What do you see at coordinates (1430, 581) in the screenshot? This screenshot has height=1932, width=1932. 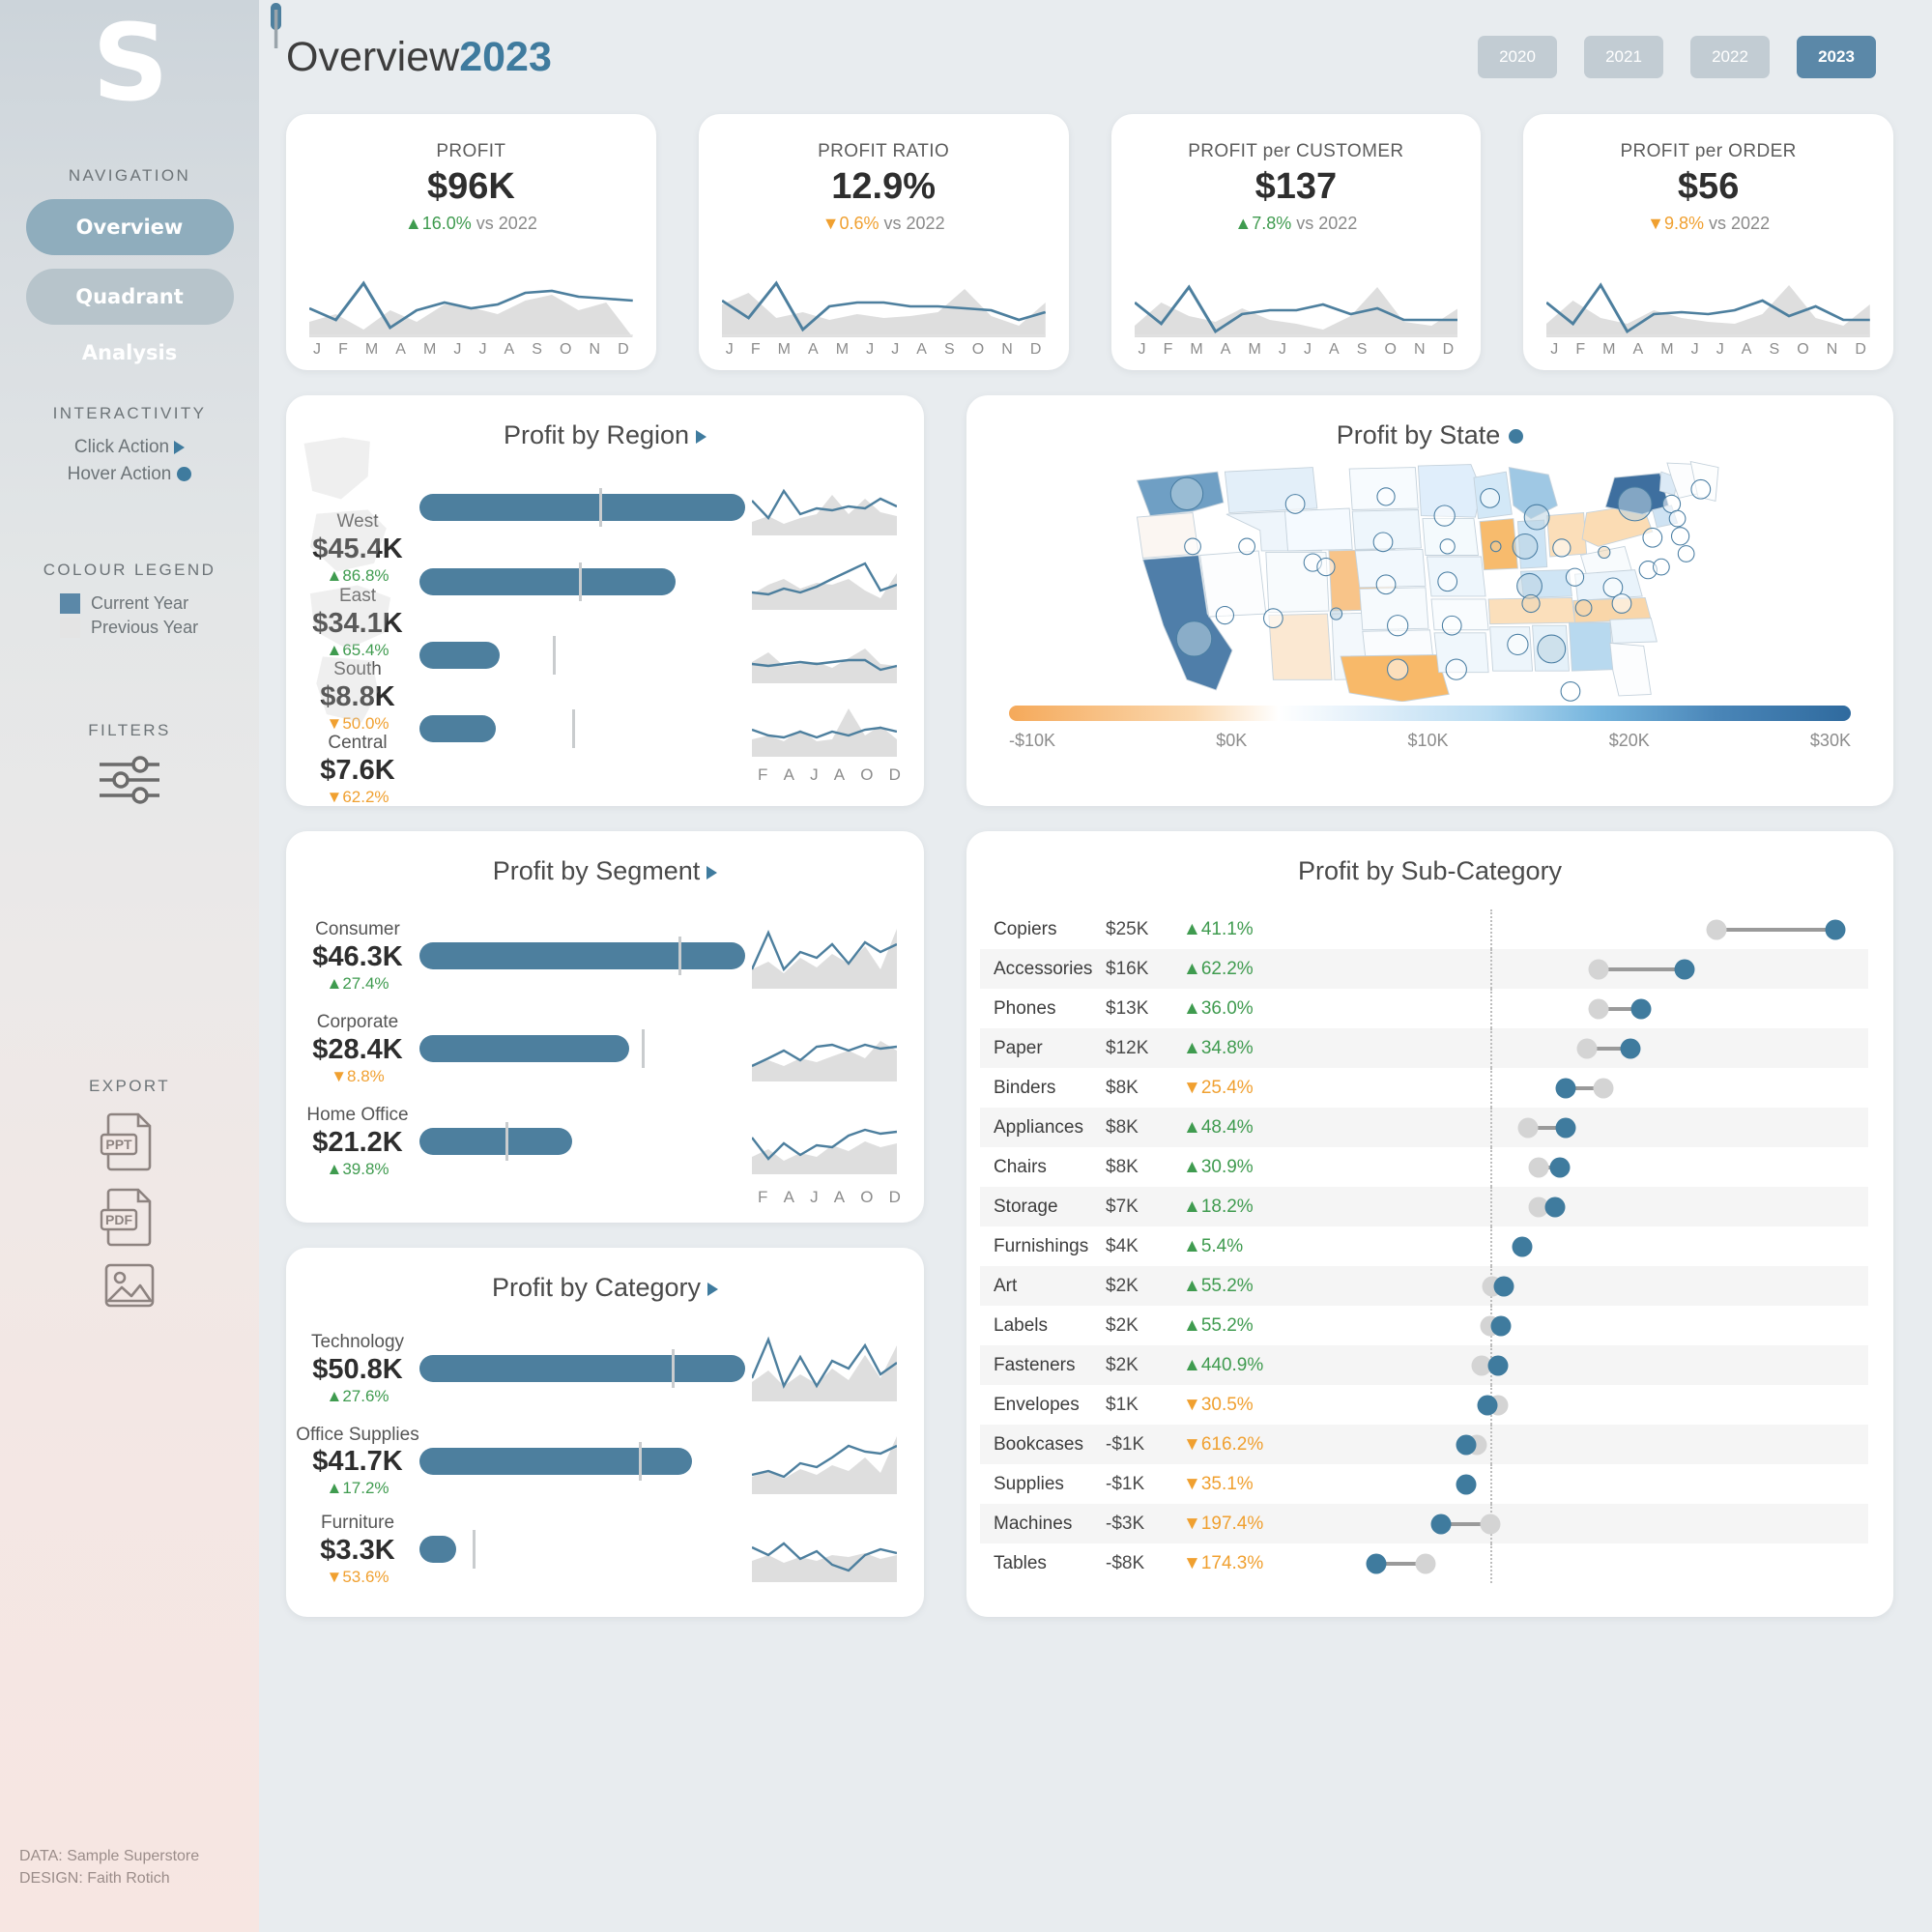 I see `us-choropleth-map` at bounding box center [1430, 581].